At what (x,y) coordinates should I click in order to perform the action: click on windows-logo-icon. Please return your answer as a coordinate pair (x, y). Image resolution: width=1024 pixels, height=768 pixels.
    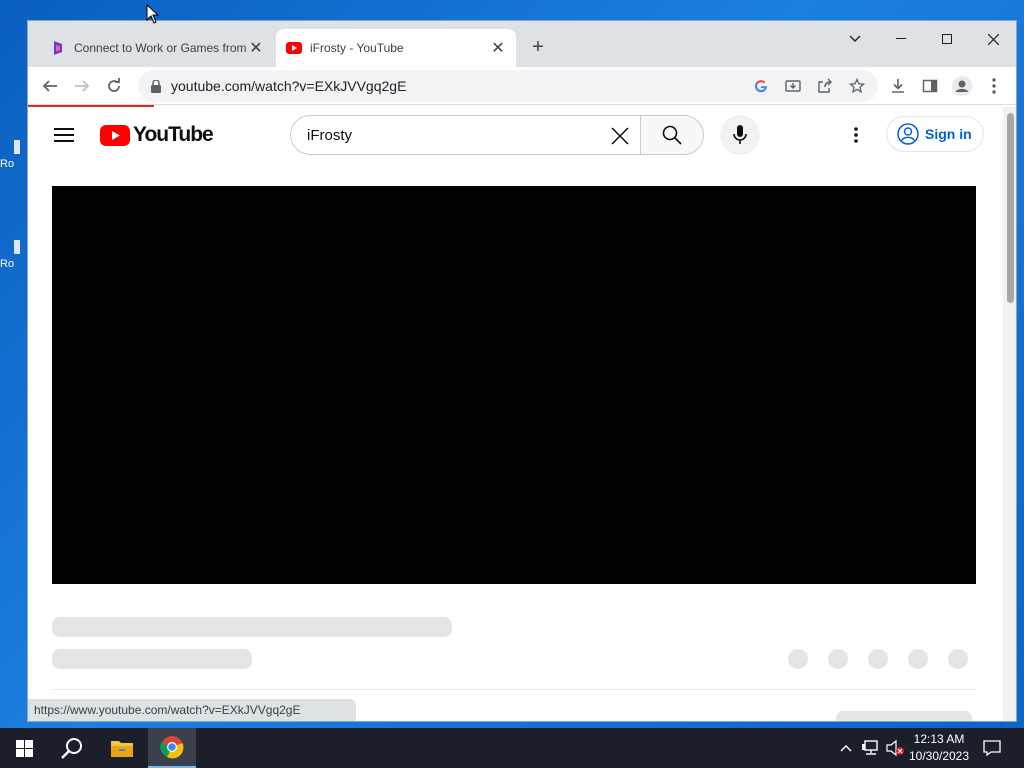
    Looking at the image, I should click on (24, 748).